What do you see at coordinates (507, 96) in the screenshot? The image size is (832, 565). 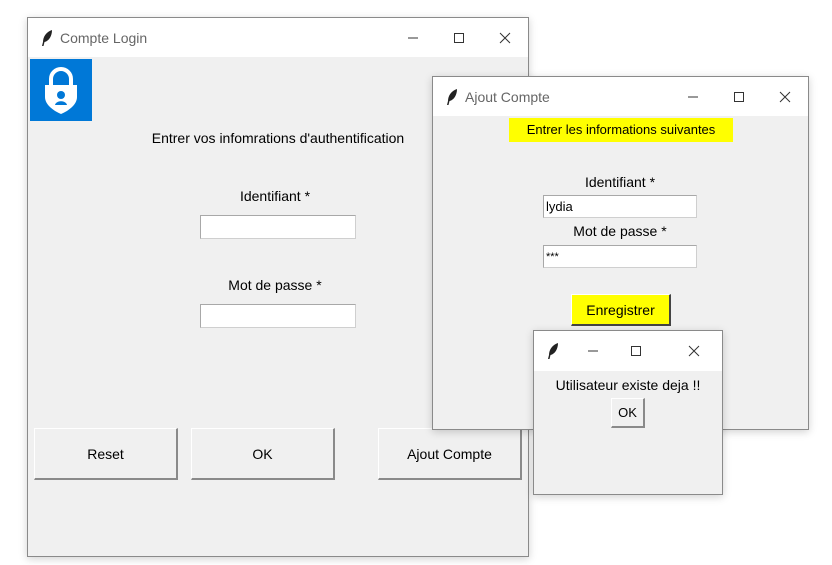 I see `window-title: Ajout Compte` at bounding box center [507, 96].